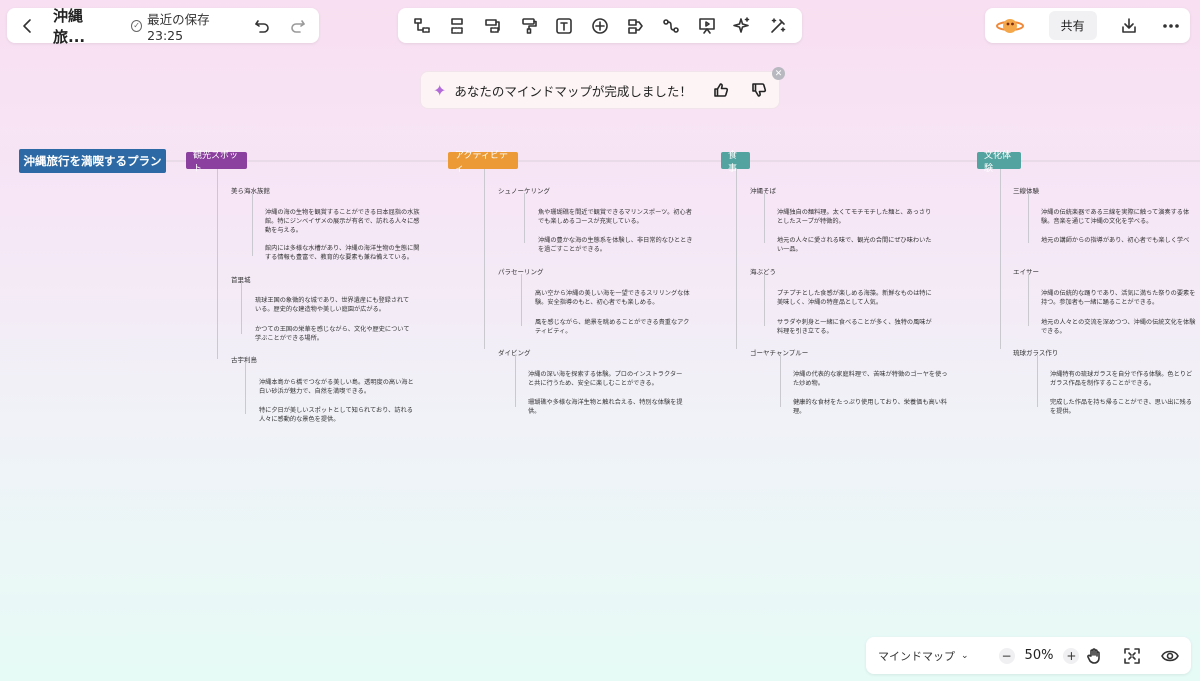  I want to click on item-description: 地元の人々との交流を深めつつ、沖縄の伝統文化を体験 できる。, so click(1118, 327).